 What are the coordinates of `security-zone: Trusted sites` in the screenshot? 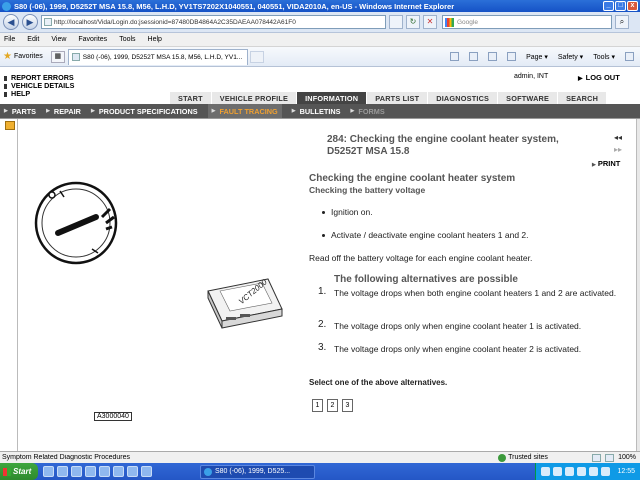 It's located at (543, 457).